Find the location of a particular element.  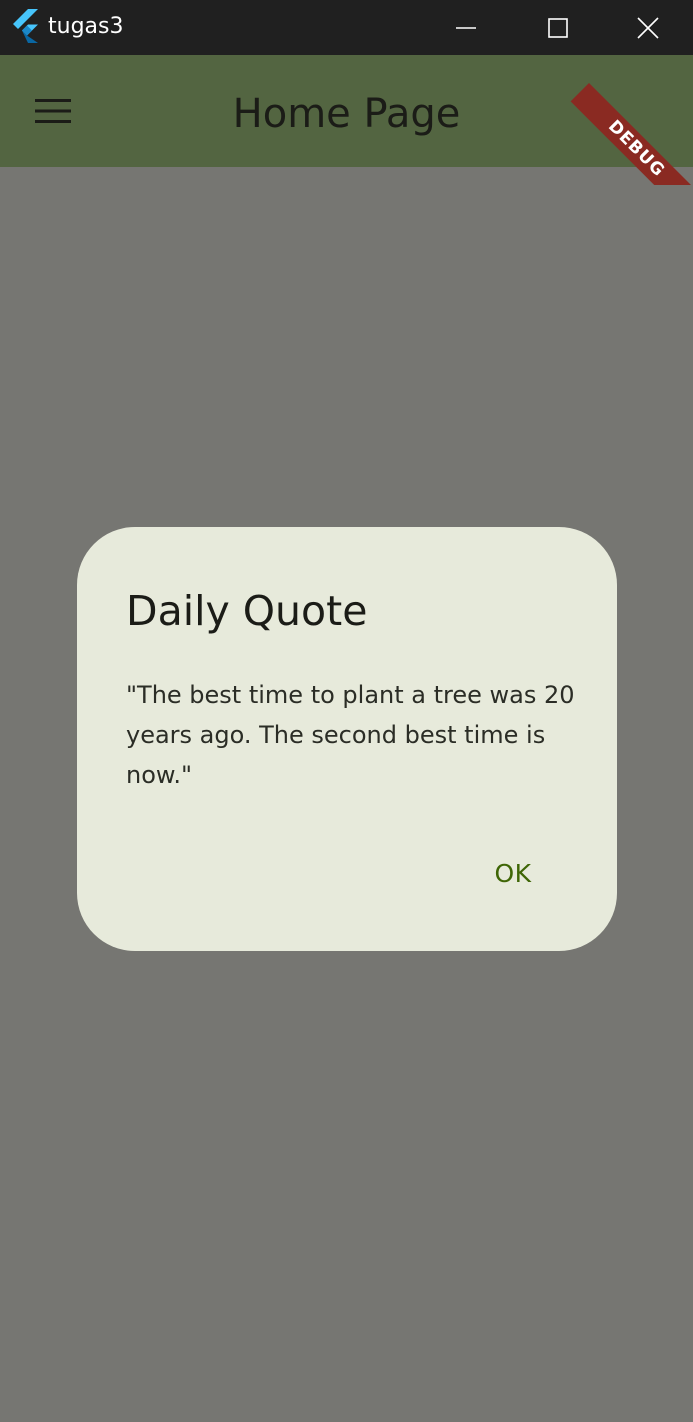

dialog-title: Daily Quote is located at coordinates (247, 611).